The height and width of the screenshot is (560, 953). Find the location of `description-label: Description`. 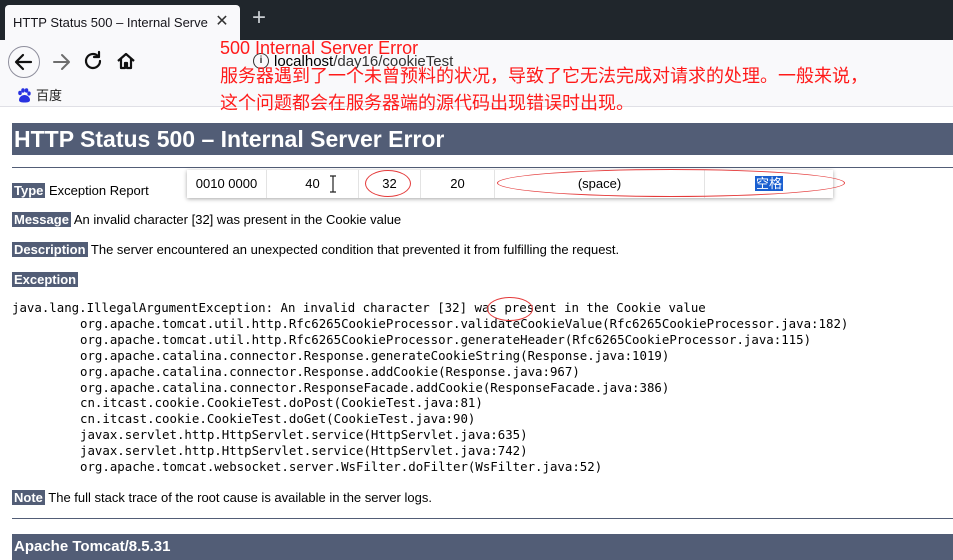

description-label: Description is located at coordinates (50, 249).